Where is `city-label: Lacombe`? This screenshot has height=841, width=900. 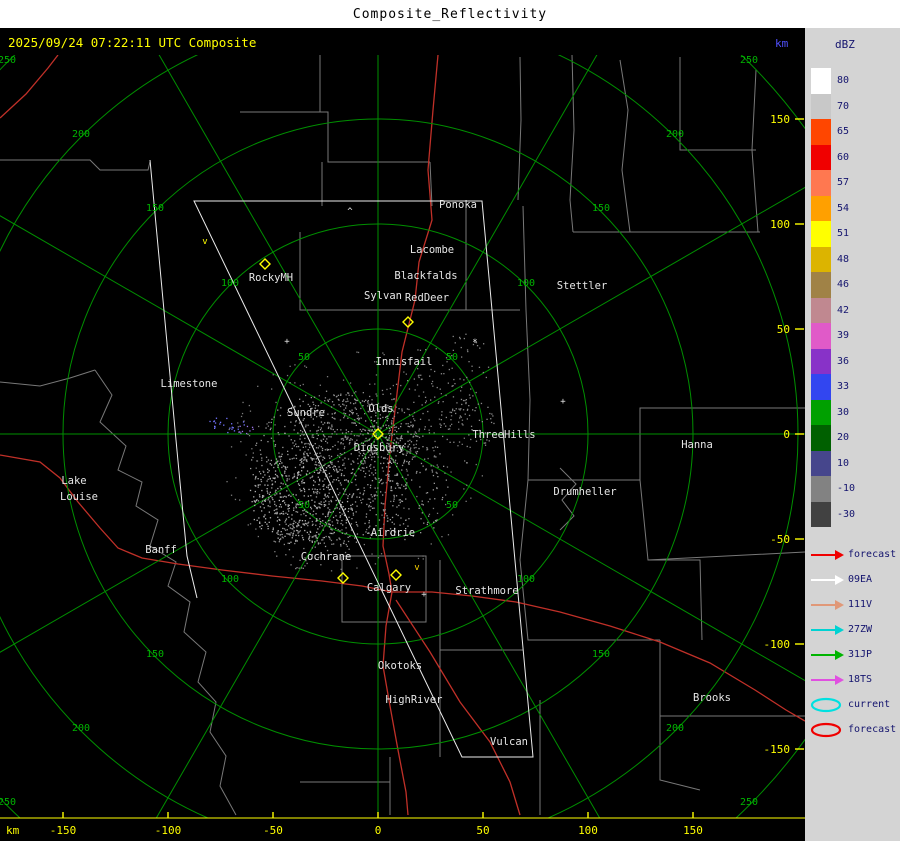
city-label: Lacombe is located at coordinates (432, 250).